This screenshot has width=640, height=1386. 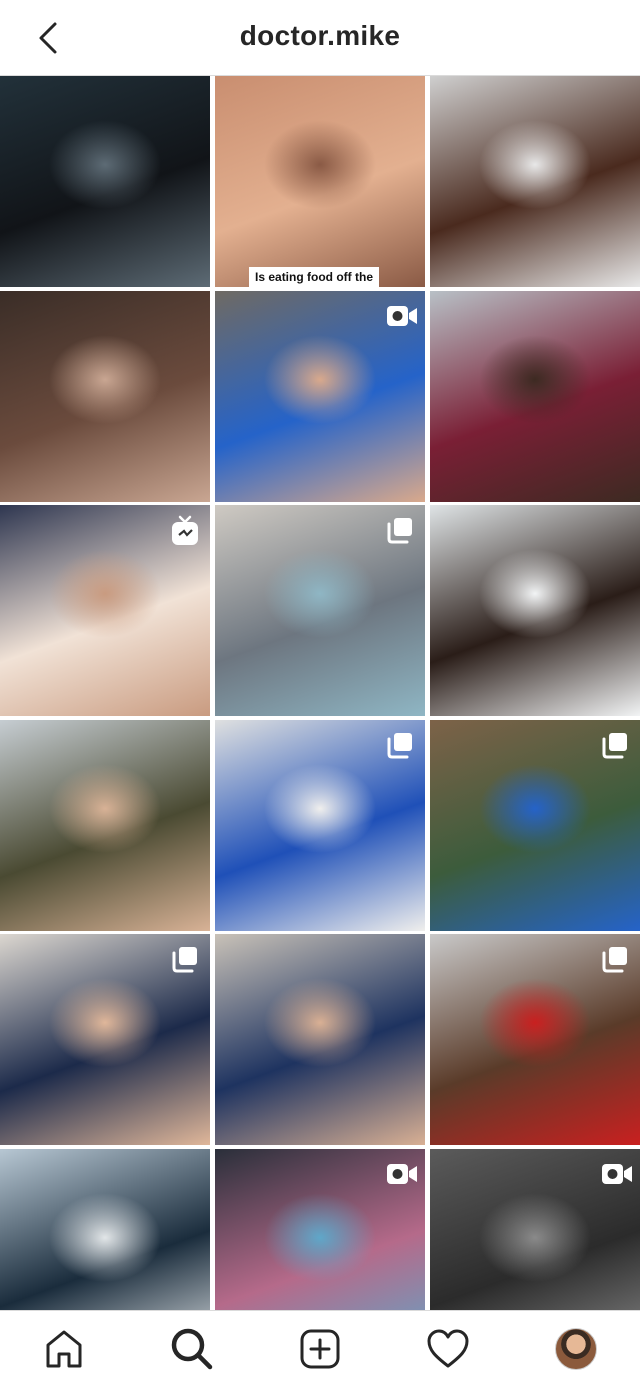 I want to click on profile-avatar, so click(x=576, y=1348).